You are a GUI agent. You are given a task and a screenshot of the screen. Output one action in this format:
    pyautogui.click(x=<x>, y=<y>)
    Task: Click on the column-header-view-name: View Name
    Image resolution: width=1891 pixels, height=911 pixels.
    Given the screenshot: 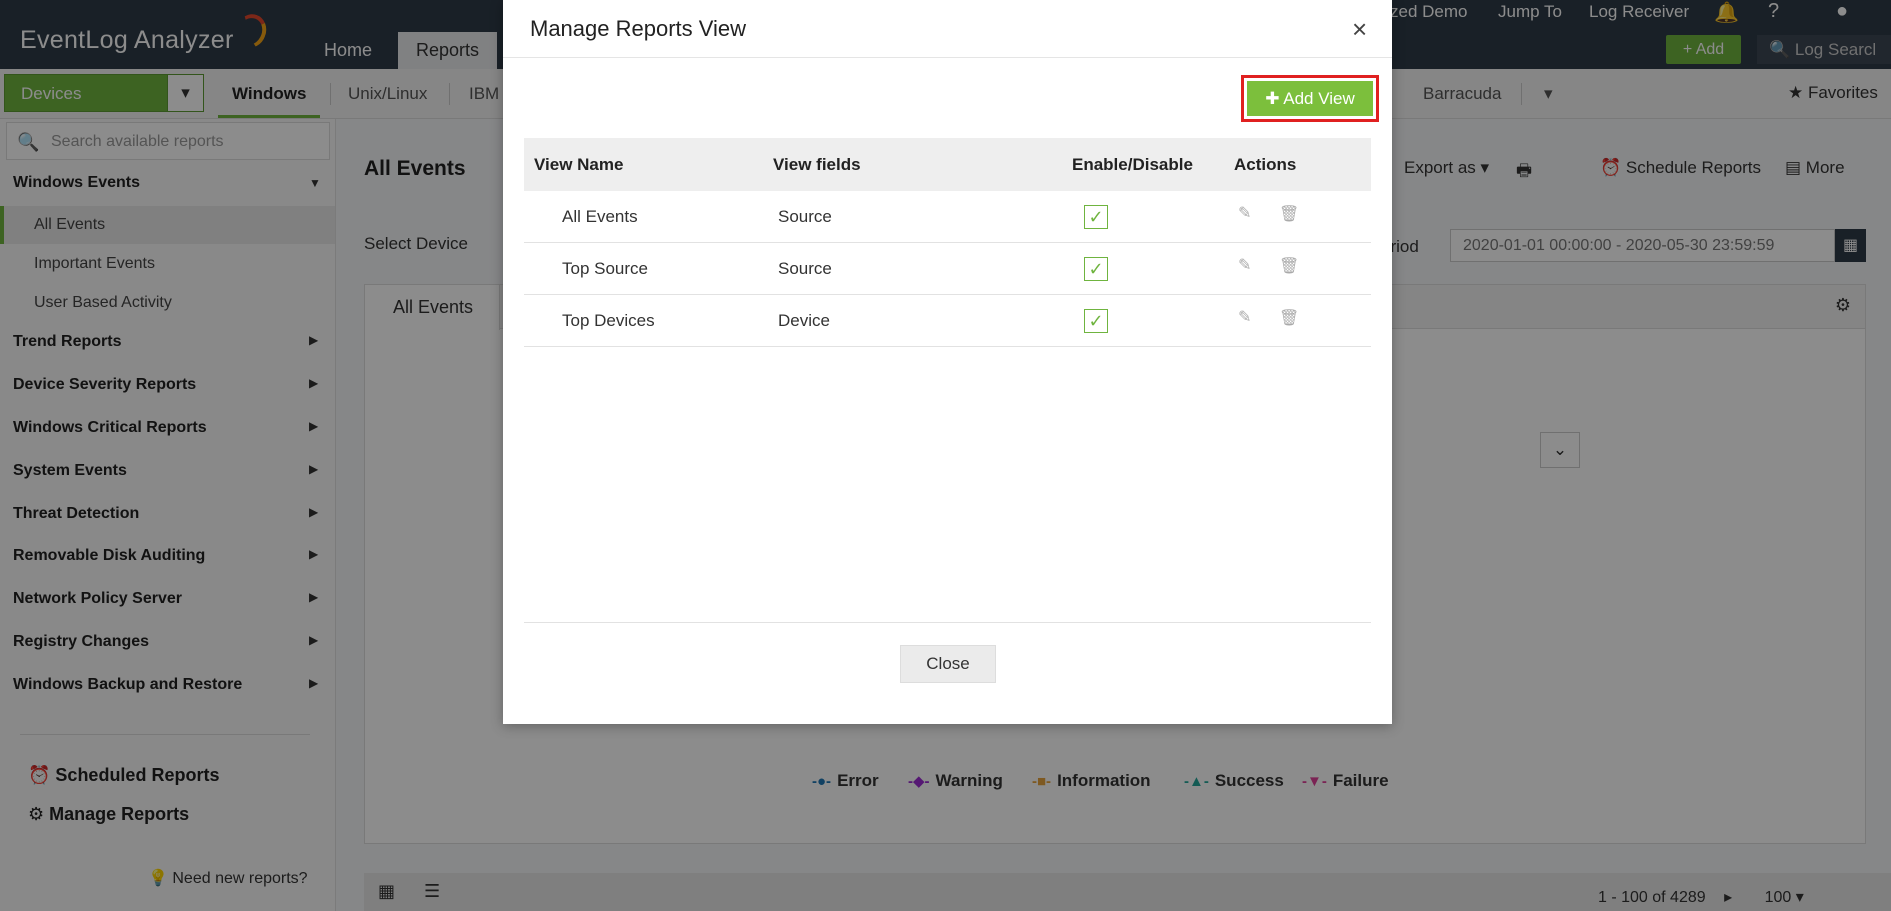 What is the action you would take?
    pyautogui.click(x=579, y=164)
    